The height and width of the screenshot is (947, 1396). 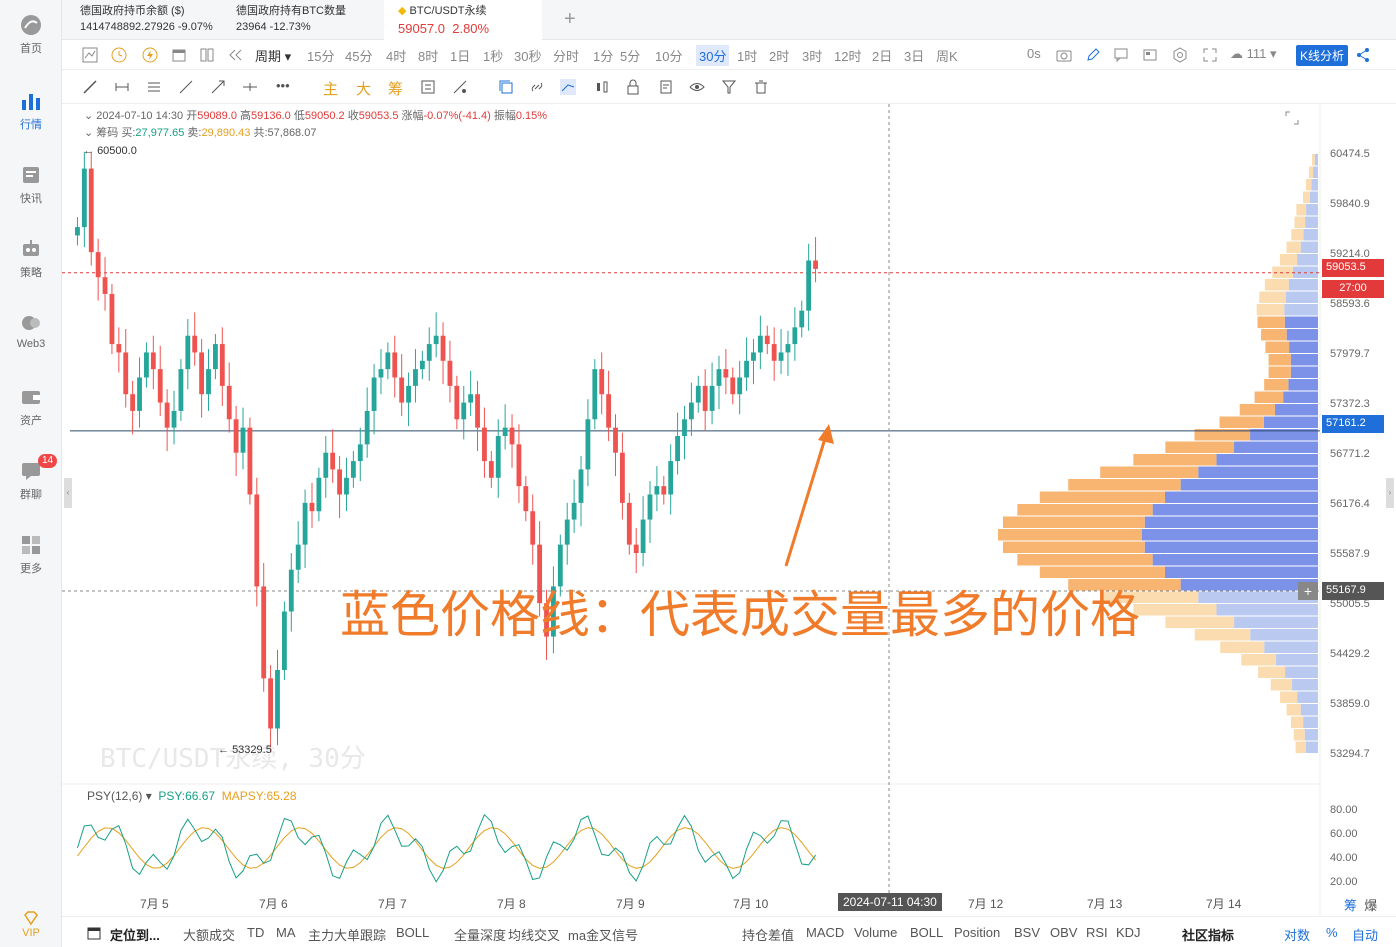 What do you see at coordinates (847, 55) in the screenshot?
I see `interval-15: 12时` at bounding box center [847, 55].